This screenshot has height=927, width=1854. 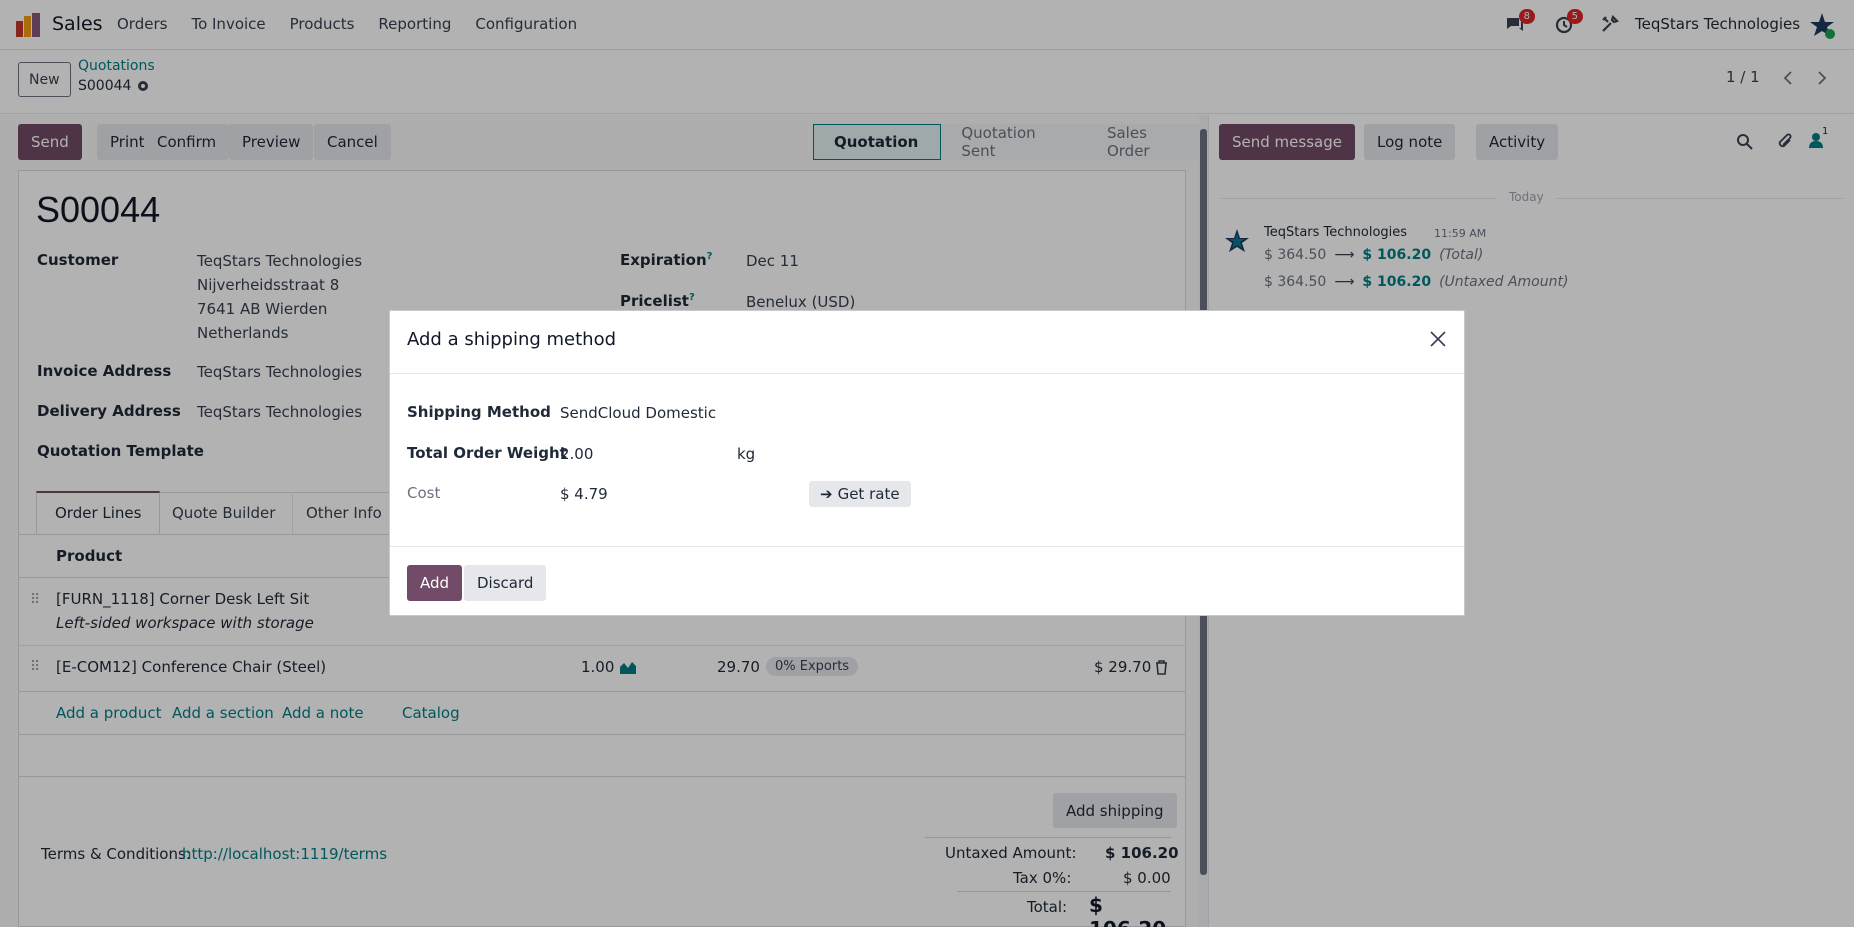 I want to click on weight-unit: kg, so click(x=746, y=454).